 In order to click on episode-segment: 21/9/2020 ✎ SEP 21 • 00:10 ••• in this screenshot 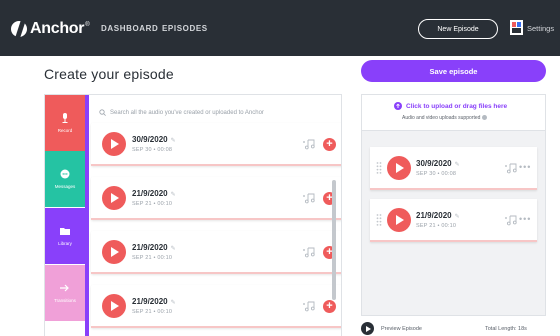, I will do `click(453, 220)`.